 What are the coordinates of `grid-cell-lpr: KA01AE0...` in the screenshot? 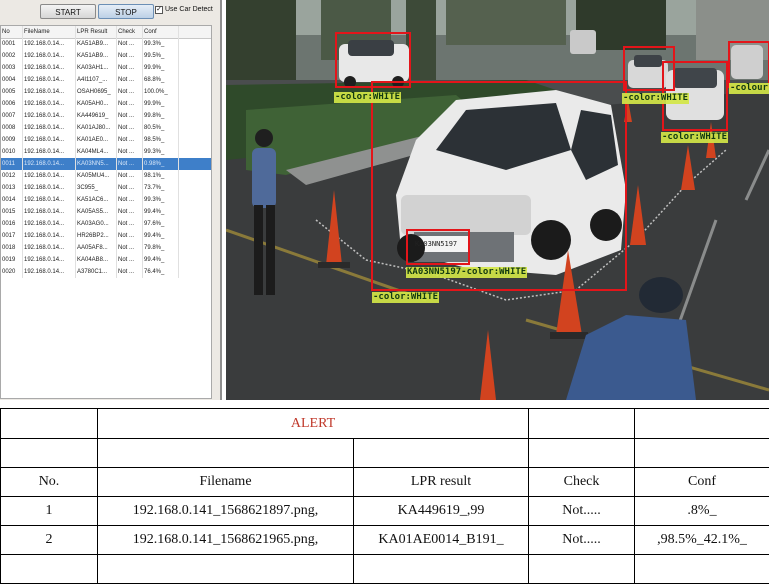 It's located at (96, 140).